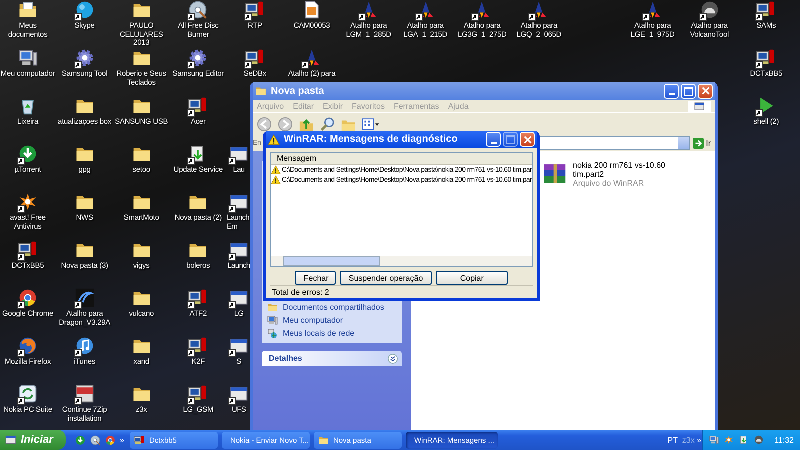 The height and width of the screenshot is (450, 800). Describe the element at coordinates (386, 278) in the screenshot. I see `dialog-button: Suspender operação` at that location.